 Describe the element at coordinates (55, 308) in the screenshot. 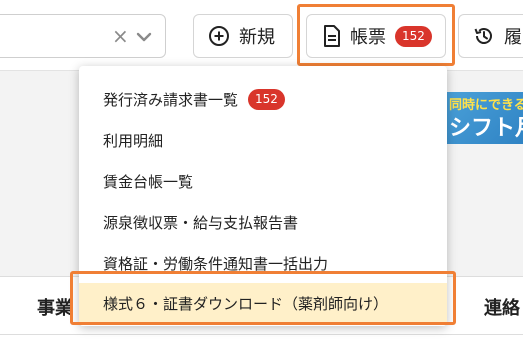

I see `column-header-business: 事業` at that location.